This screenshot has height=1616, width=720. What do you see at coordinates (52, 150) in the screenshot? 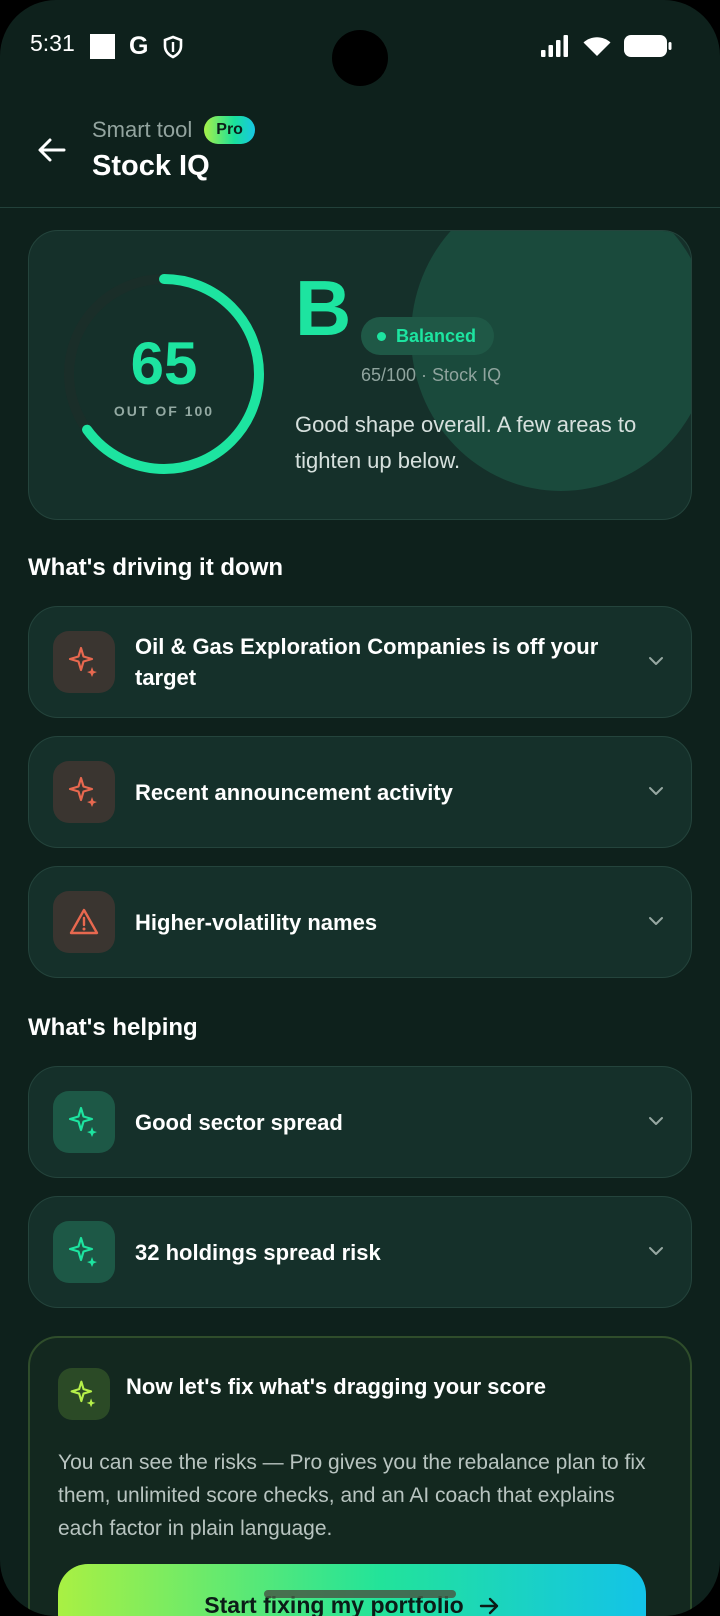
I see `back-arrow-icon` at bounding box center [52, 150].